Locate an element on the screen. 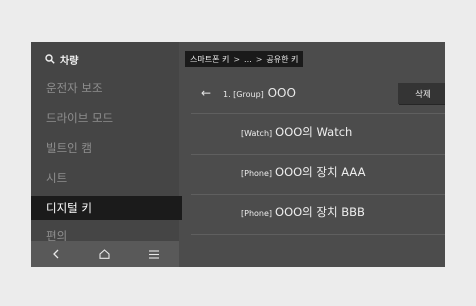 This screenshot has height=306, width=476. home-icon is located at coordinates (105, 254).